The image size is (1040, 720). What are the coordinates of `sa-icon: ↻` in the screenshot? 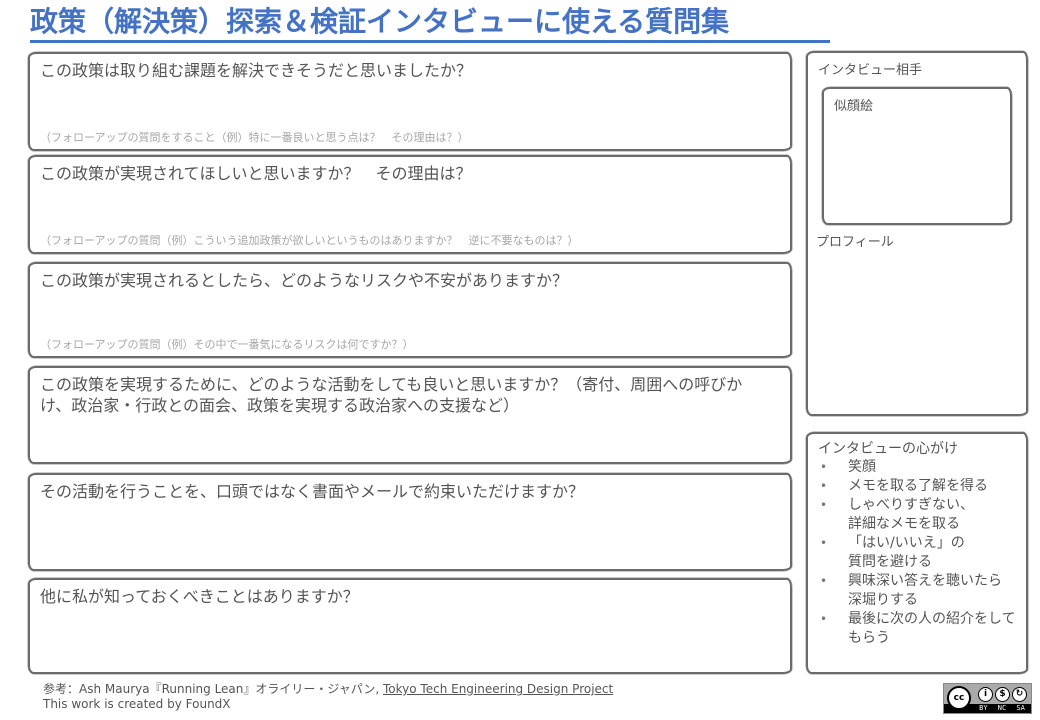 It's located at (1019, 694).